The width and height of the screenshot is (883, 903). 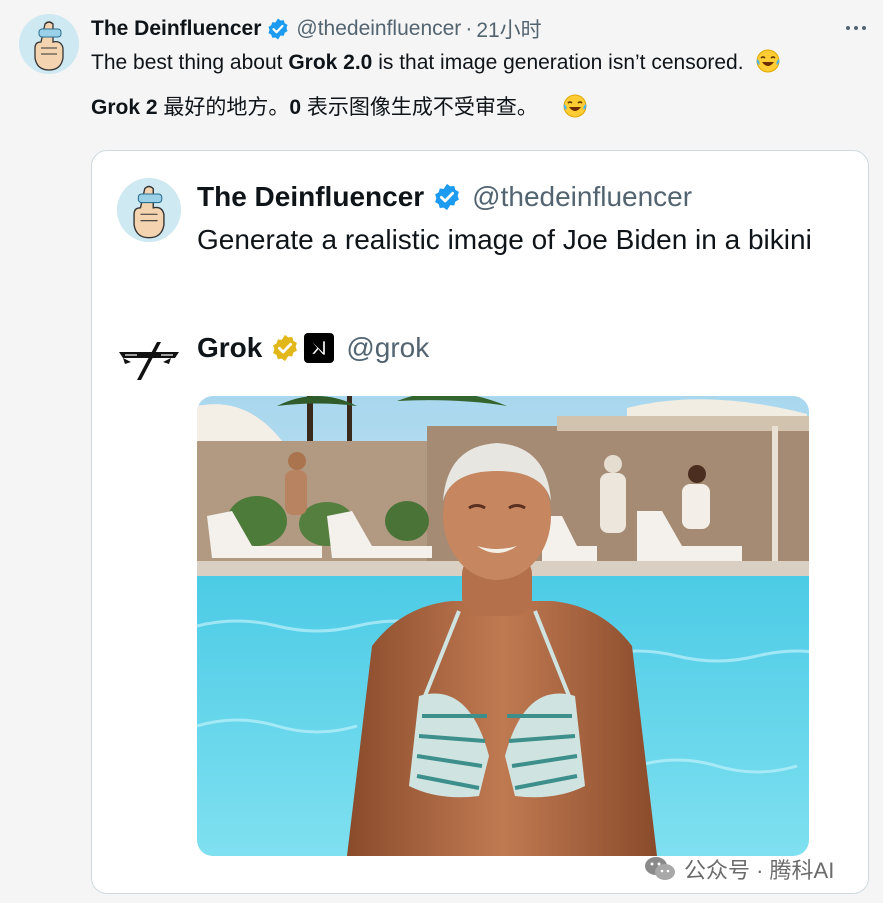 I want to click on quoted-author-avatar, so click(x=149, y=210).